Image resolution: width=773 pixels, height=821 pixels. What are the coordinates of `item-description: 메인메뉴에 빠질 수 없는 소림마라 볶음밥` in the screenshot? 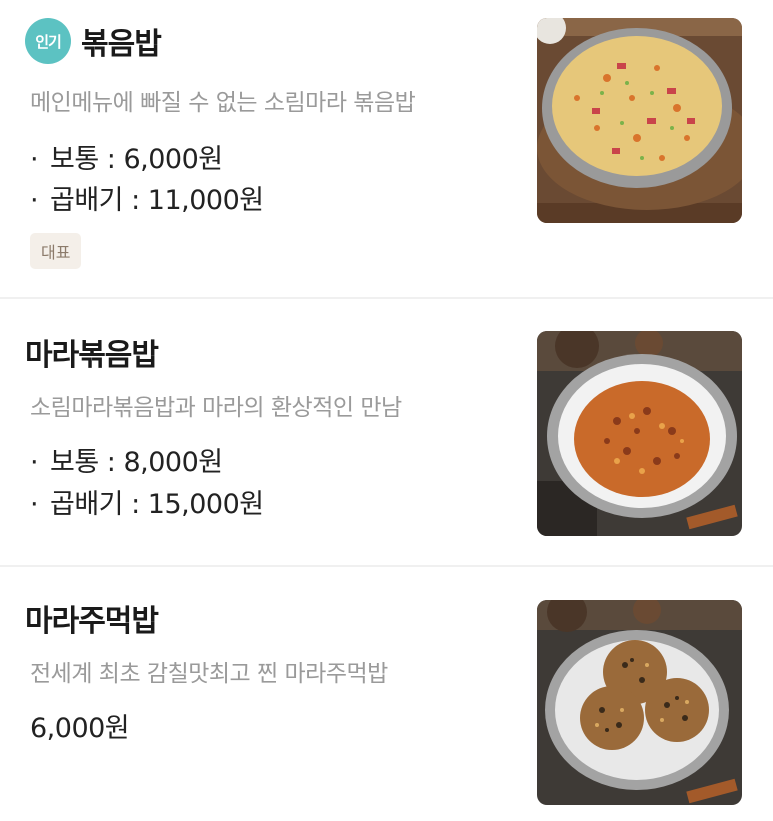 It's located at (223, 103).